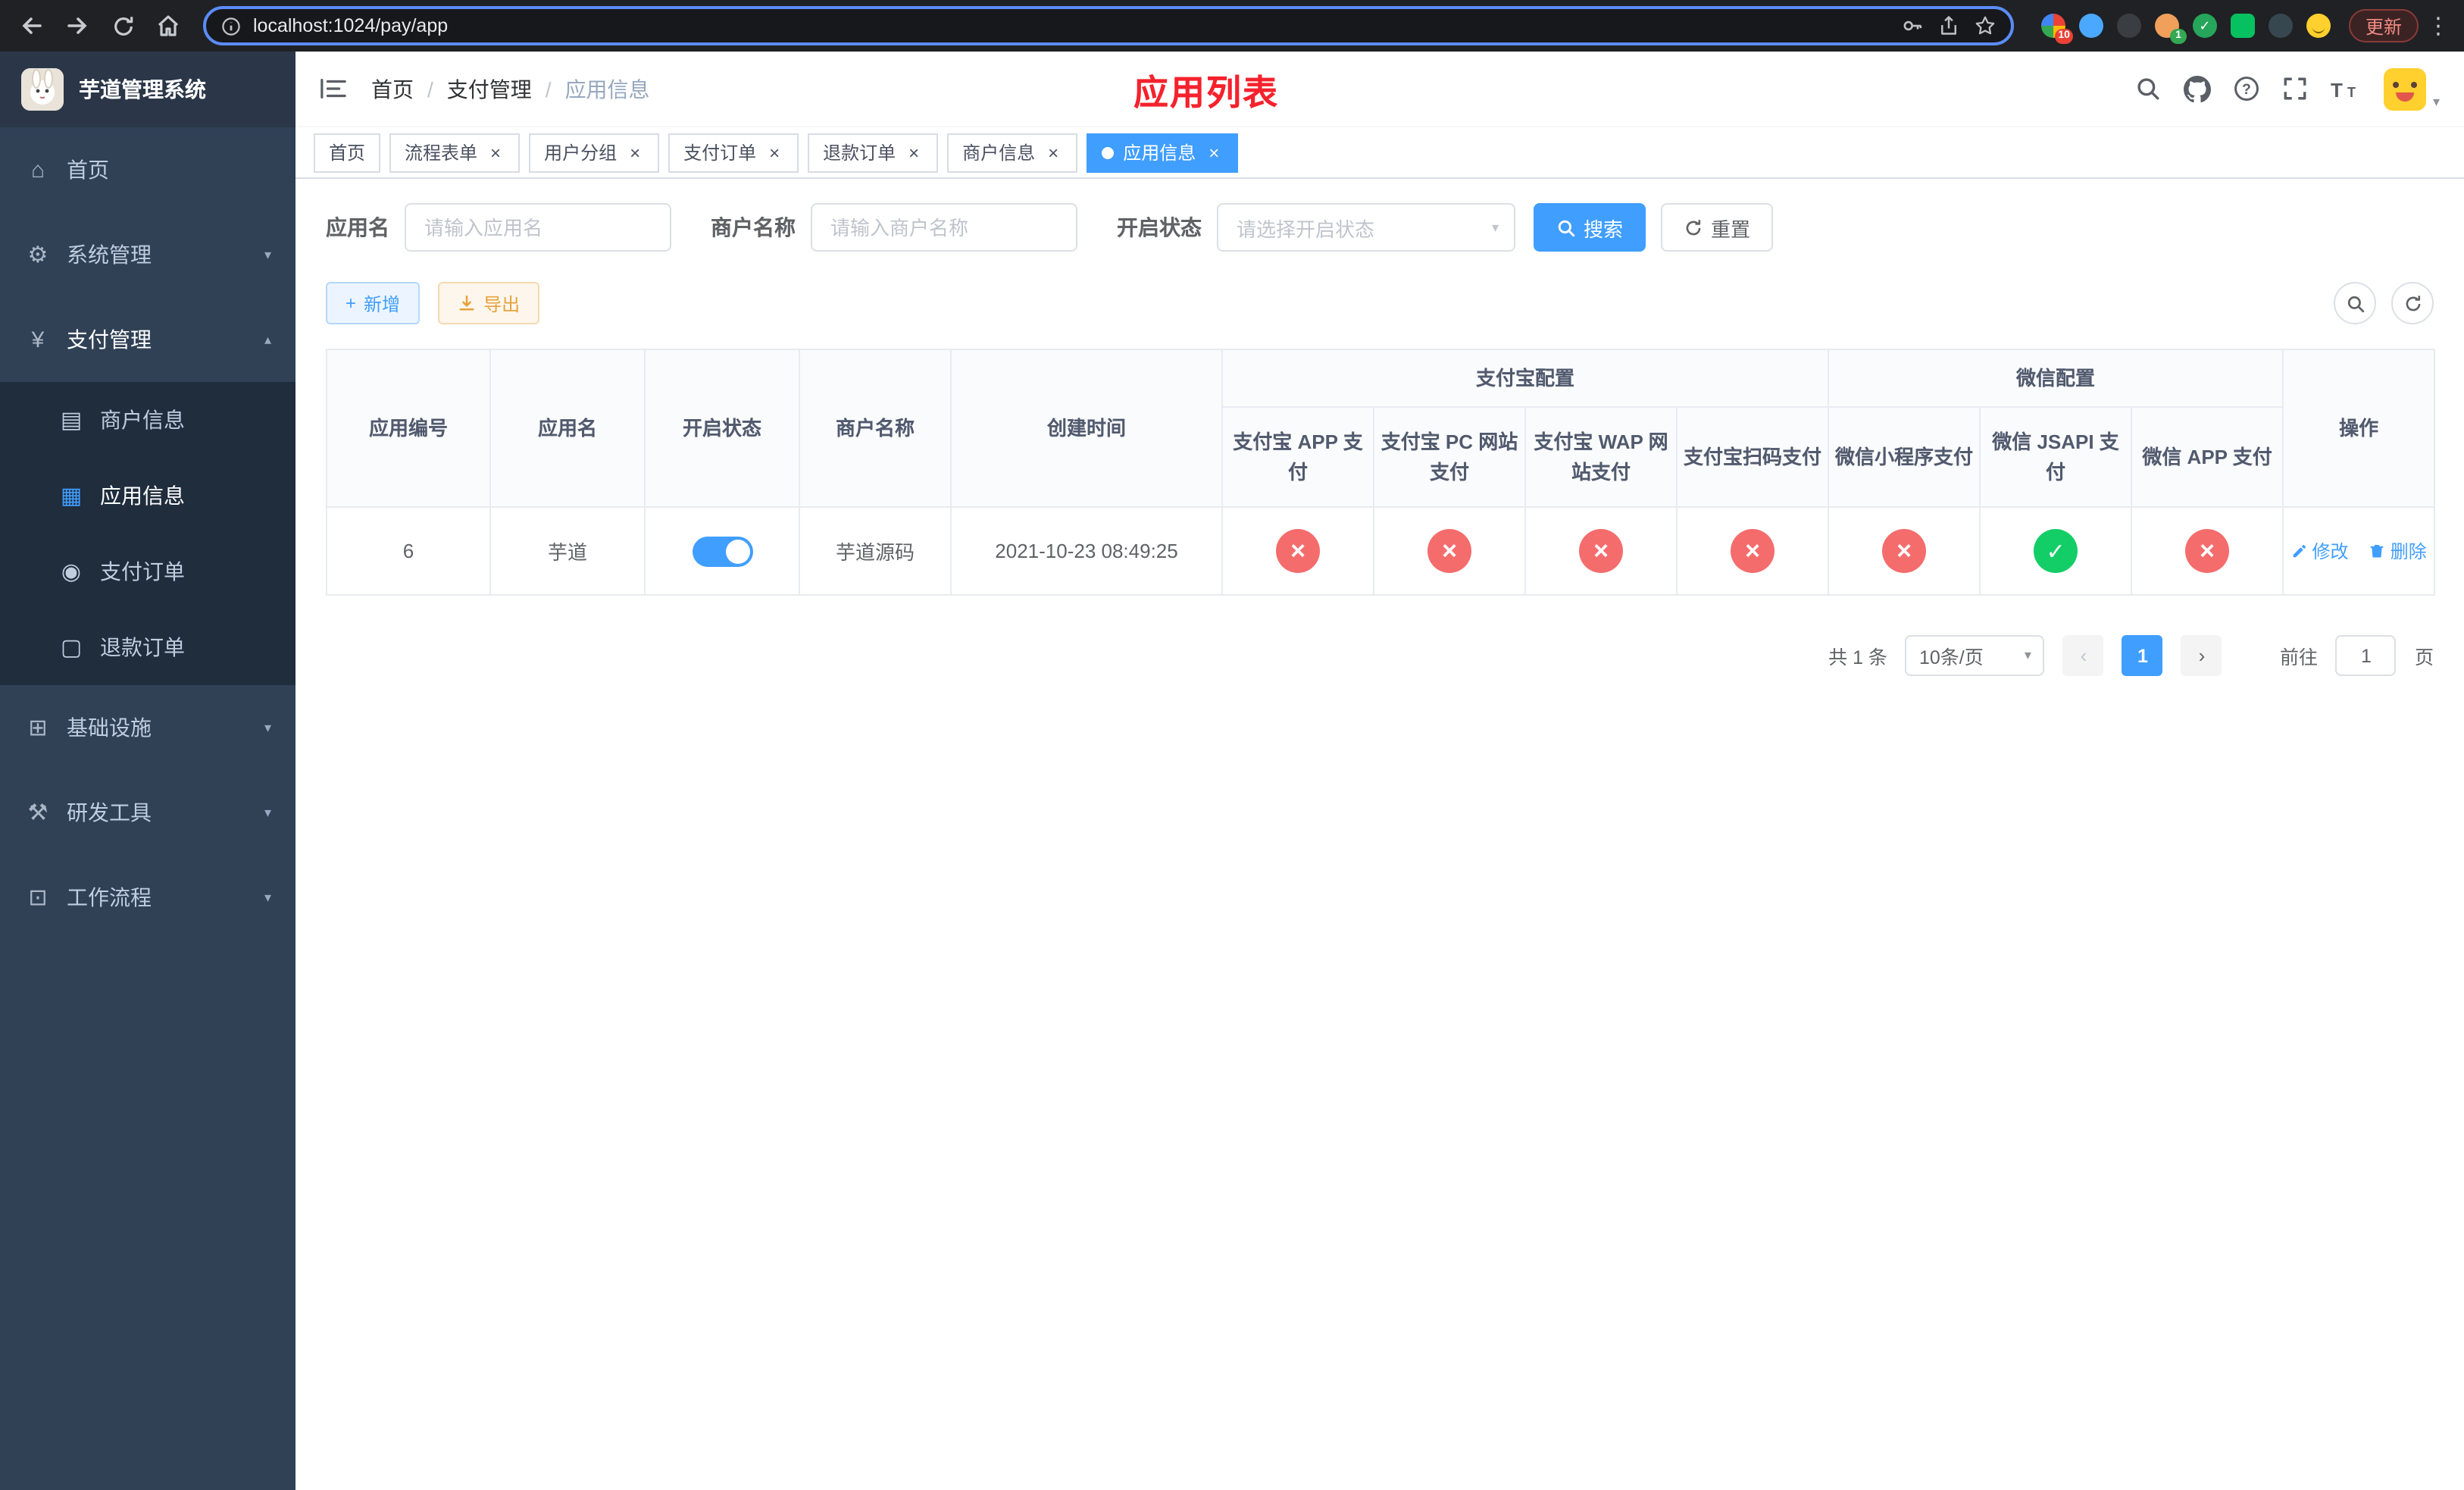  What do you see at coordinates (1975, 655) in the screenshot?
I see `page-size-select: 10条/页 ▾` at bounding box center [1975, 655].